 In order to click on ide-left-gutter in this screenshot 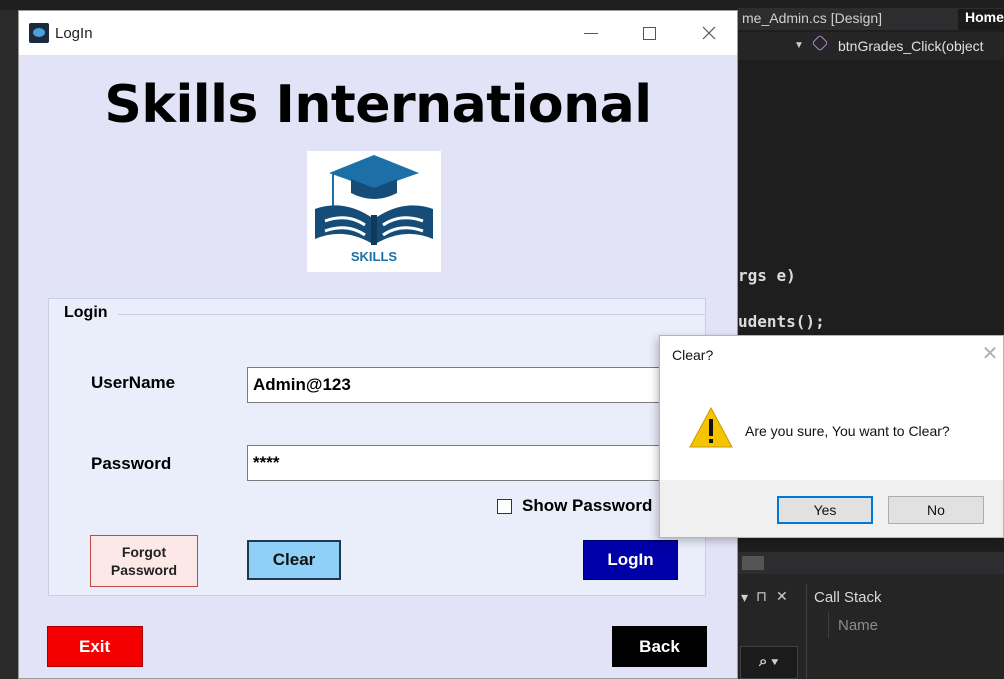, I will do `click(9, 344)`.